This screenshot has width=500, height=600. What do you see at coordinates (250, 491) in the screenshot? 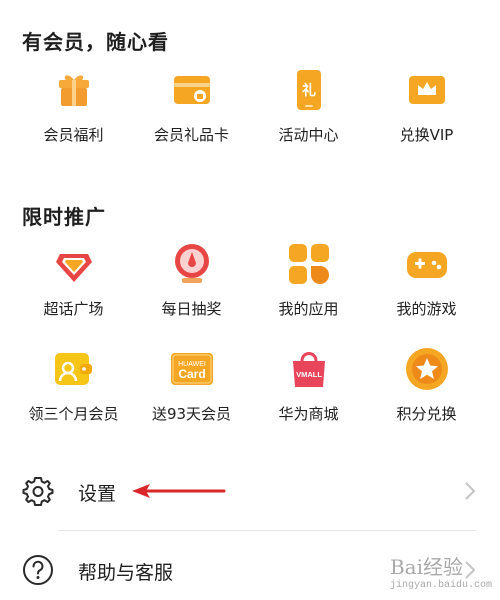
I see `settings-row: 设置` at bounding box center [250, 491].